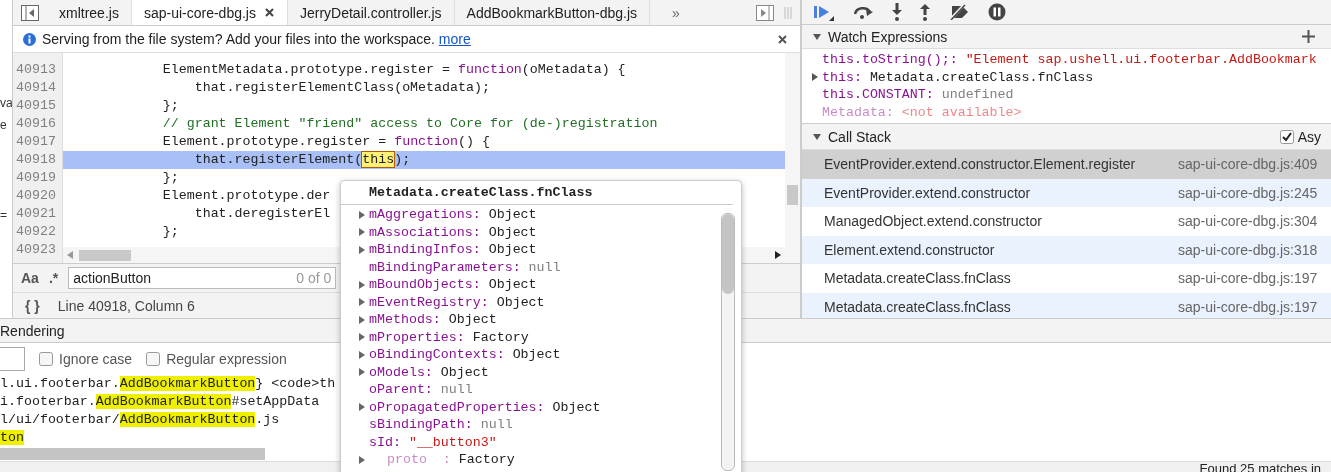 The width and height of the screenshot is (1331, 472). Describe the element at coordinates (531, 232) in the screenshot. I see `object-property: mAssociations: Object` at that location.